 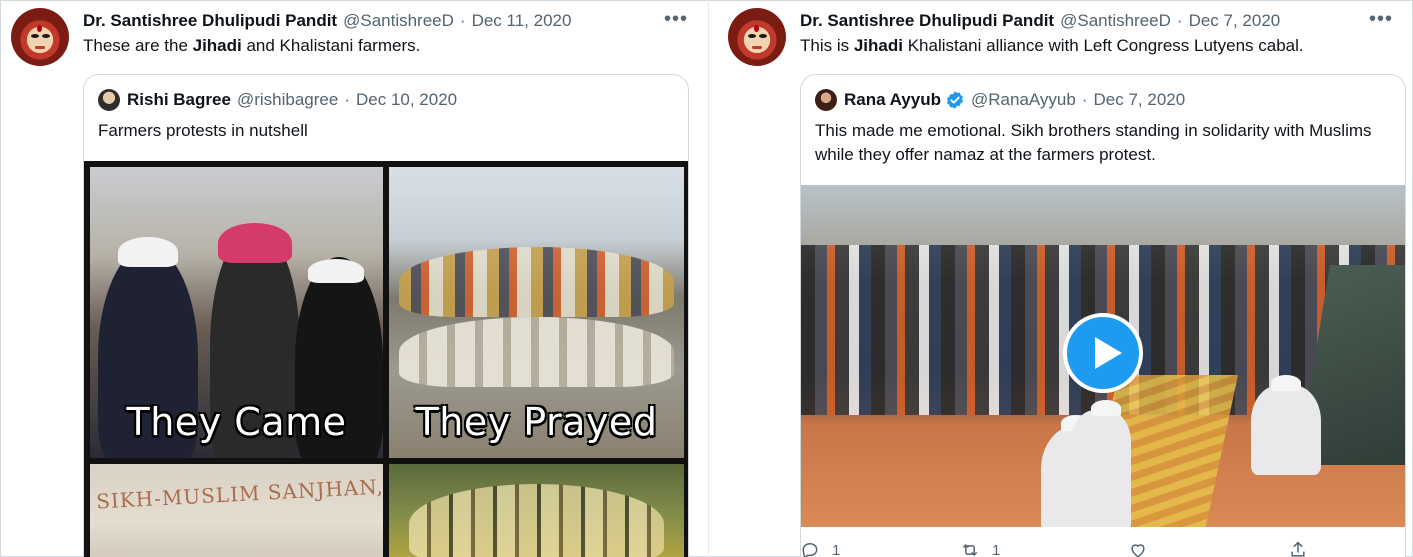 I want to click on share-button, so click(x=1298, y=548).